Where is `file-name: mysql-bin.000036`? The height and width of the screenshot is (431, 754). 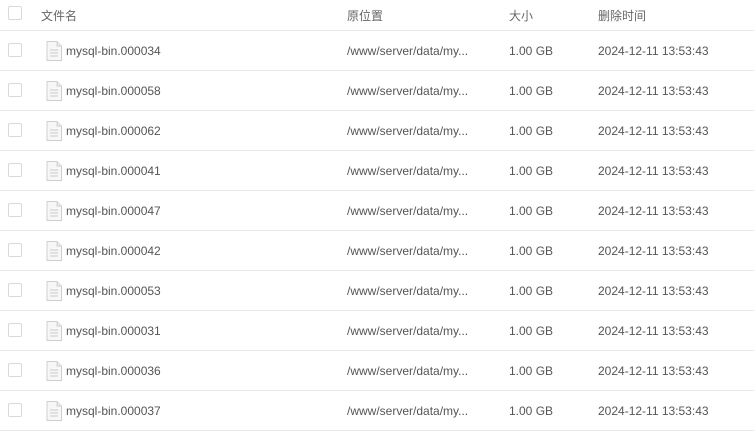
file-name: mysql-bin.000036 is located at coordinates (113, 371).